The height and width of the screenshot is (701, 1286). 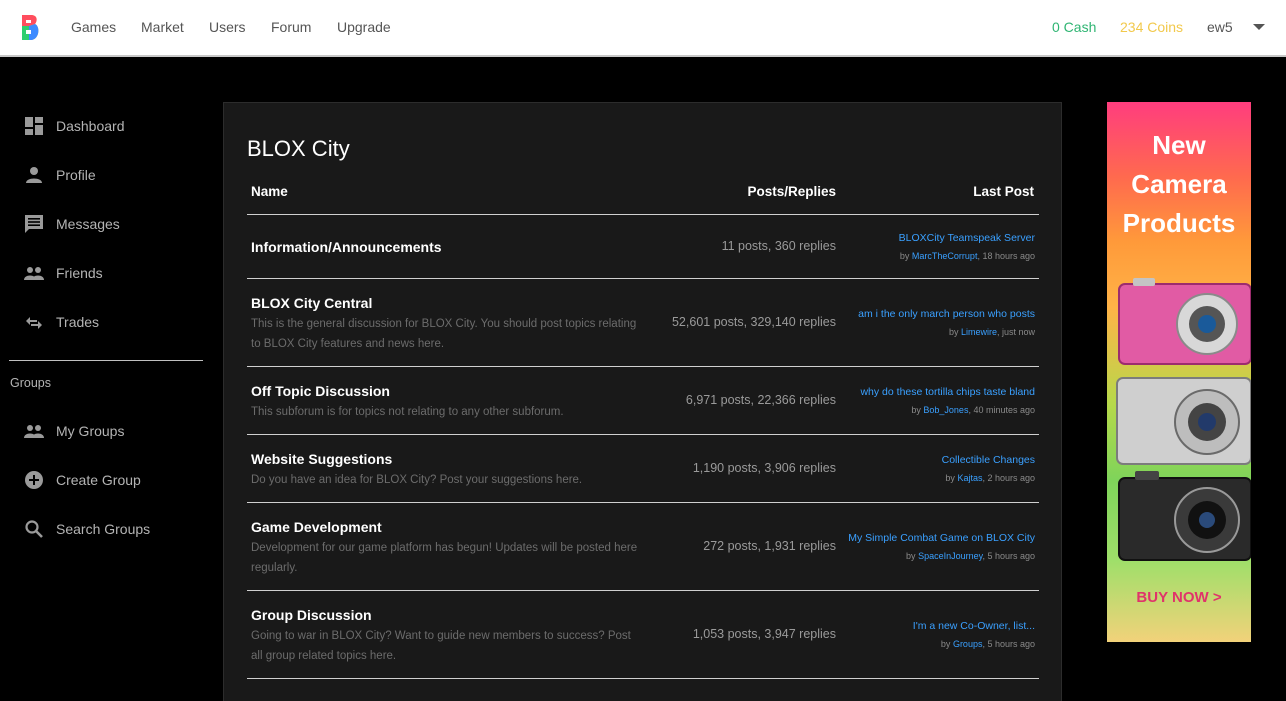 What do you see at coordinates (941, 538) in the screenshot?
I see `last-post-title: My Simple Combat Game on BLOX City` at bounding box center [941, 538].